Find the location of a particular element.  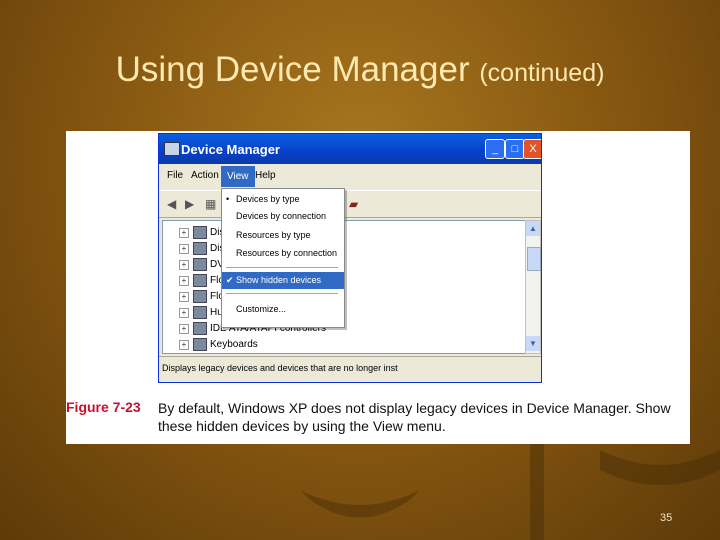

forward-arrow-icon: ▶ is located at coordinates (189, 204).